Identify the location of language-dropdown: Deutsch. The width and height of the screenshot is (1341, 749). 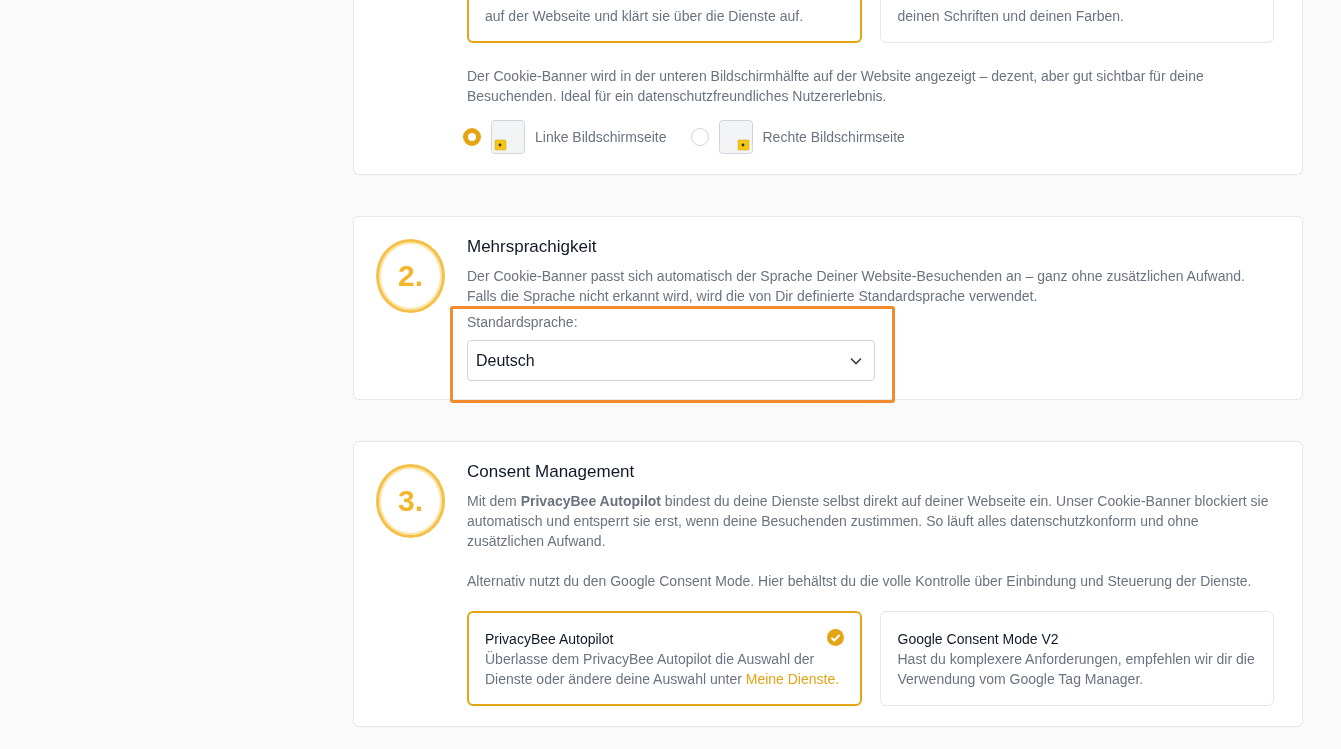
(671, 360).